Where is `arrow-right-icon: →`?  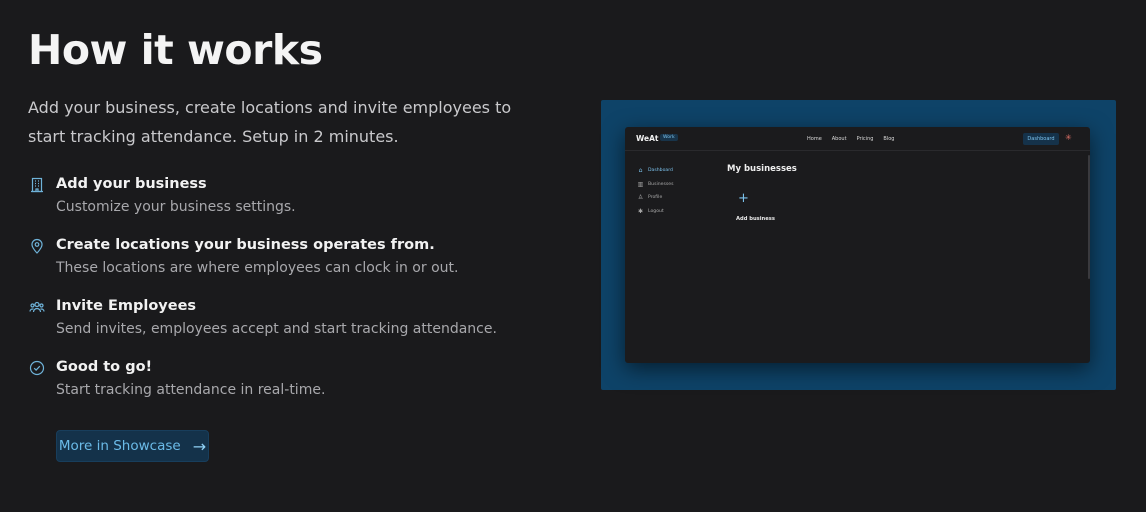 arrow-right-icon: → is located at coordinates (199, 446).